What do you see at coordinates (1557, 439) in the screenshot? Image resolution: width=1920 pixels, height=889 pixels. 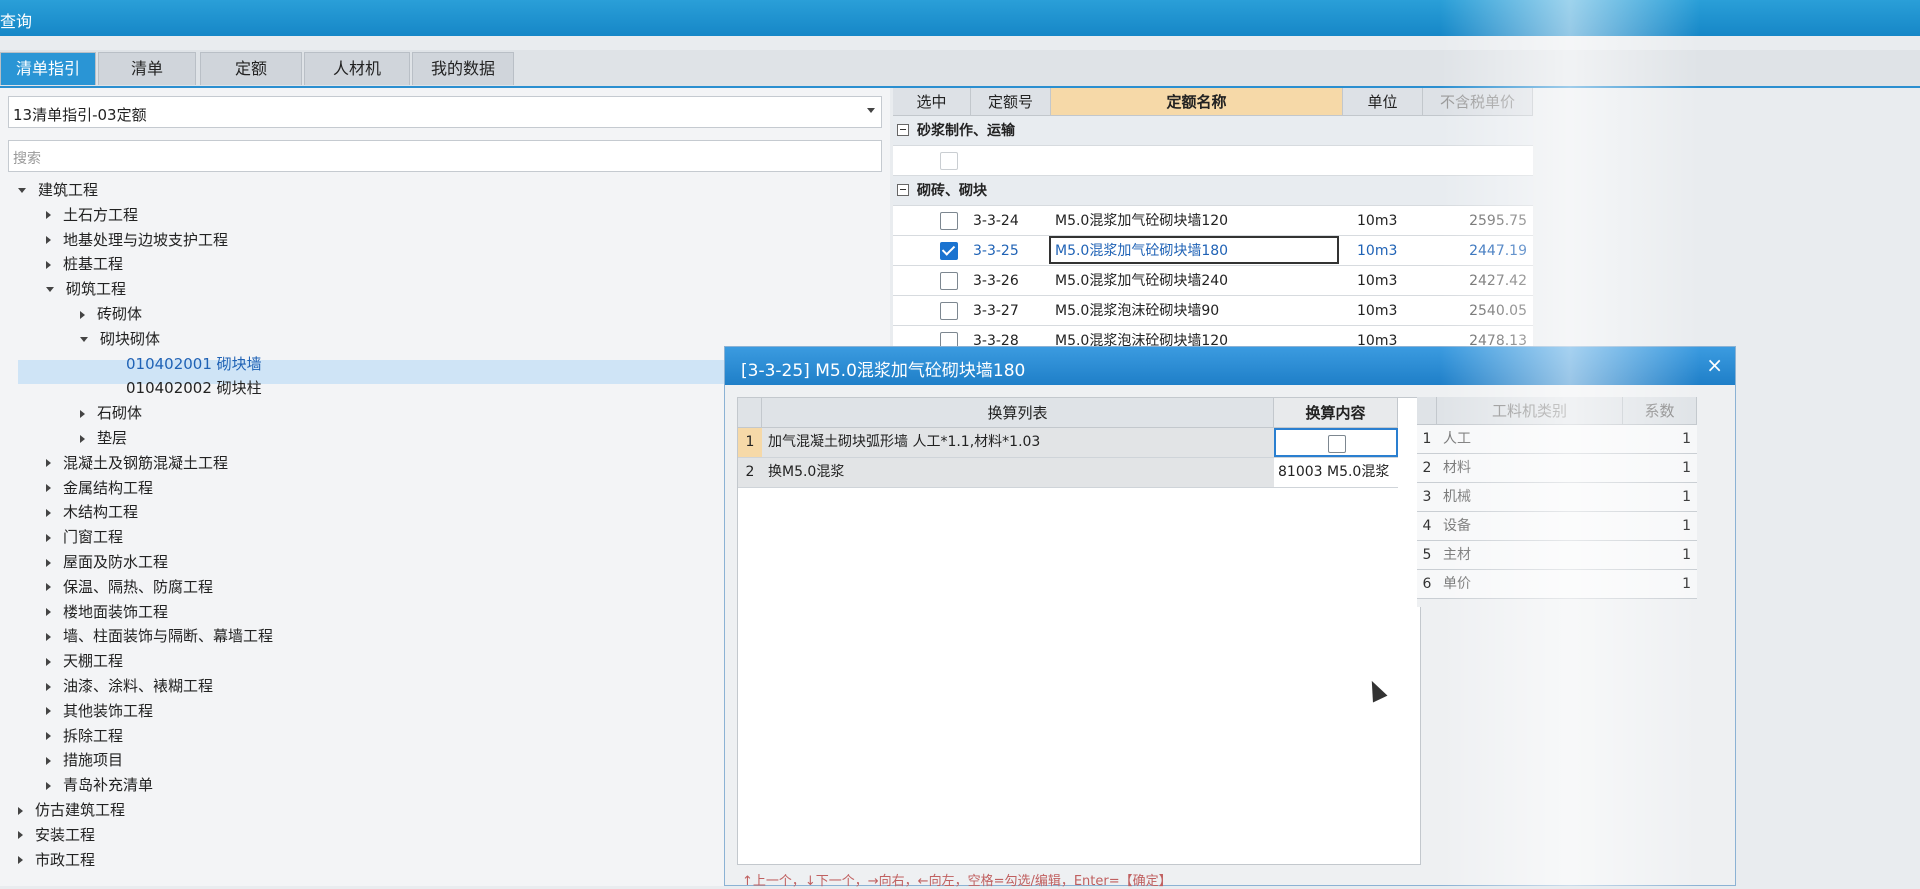 I see `coefficient-row: 1 人工 1` at bounding box center [1557, 439].